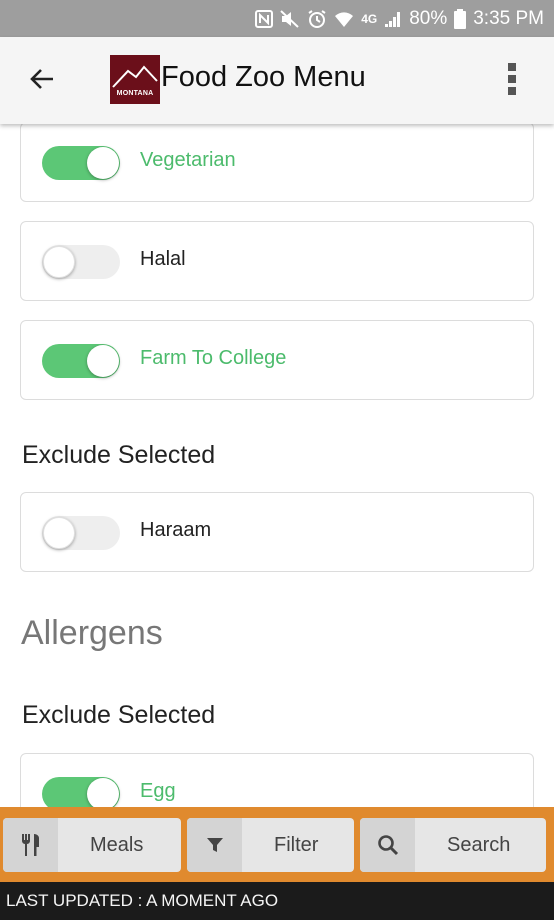  I want to click on battery-percent: 80%, so click(428, 18).